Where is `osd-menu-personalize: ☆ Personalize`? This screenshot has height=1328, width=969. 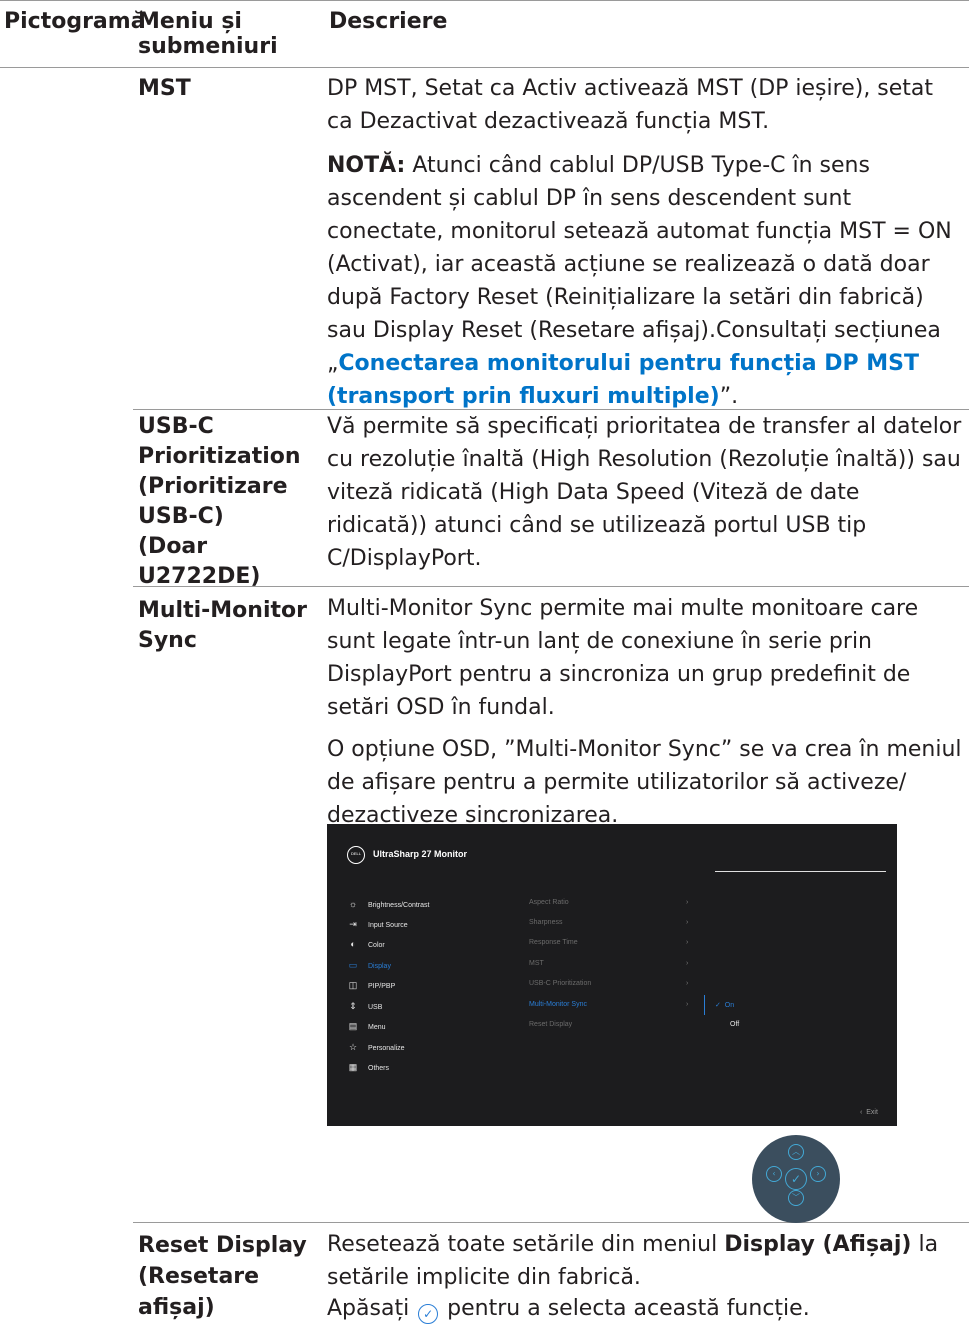
osd-menu-personalize: ☆ Personalize is located at coordinates (376, 1048).